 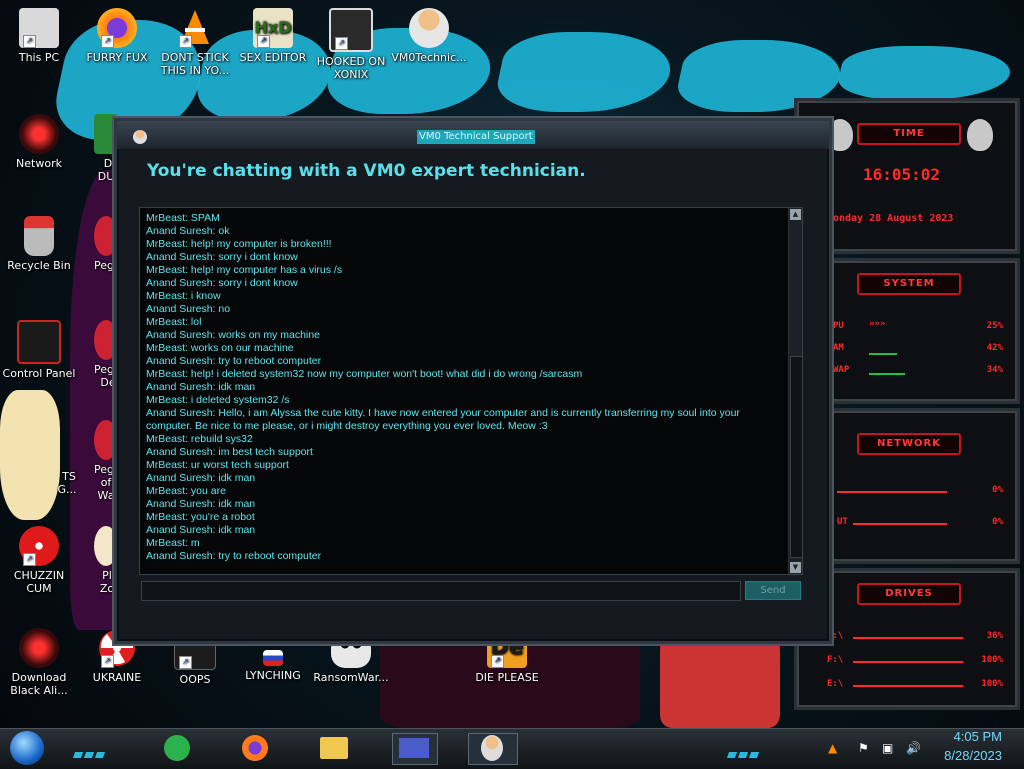 I want to click on desktop-icon-network: Network, so click(x=39, y=142).